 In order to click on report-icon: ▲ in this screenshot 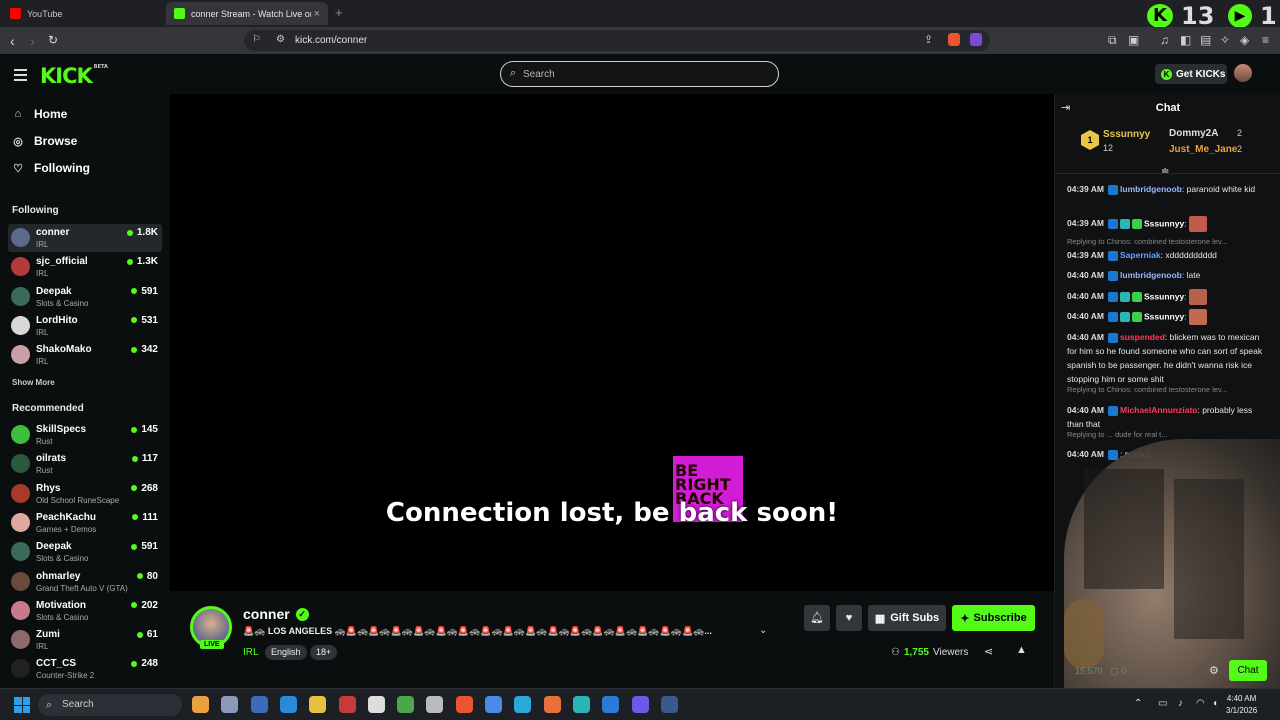, I will do `click(1021, 650)`.